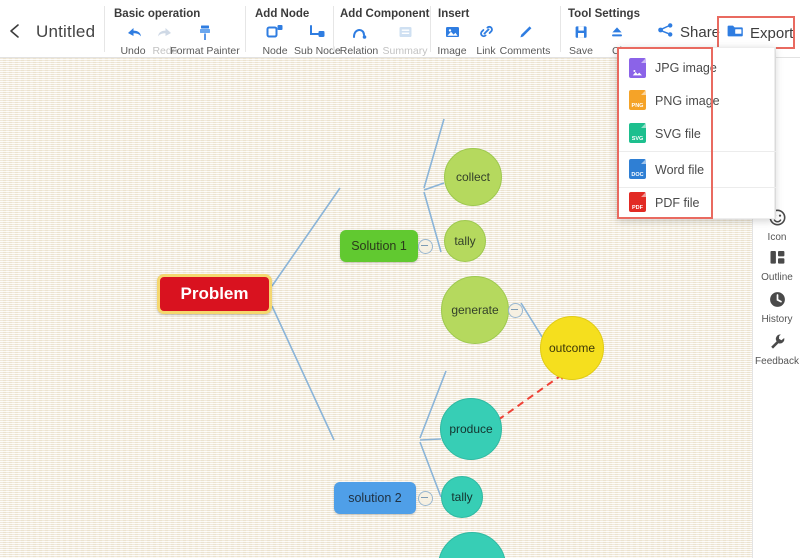 Image resolution: width=800 pixels, height=558 pixels. What do you see at coordinates (697, 151) in the screenshot?
I see `export-menu-divider` at bounding box center [697, 151].